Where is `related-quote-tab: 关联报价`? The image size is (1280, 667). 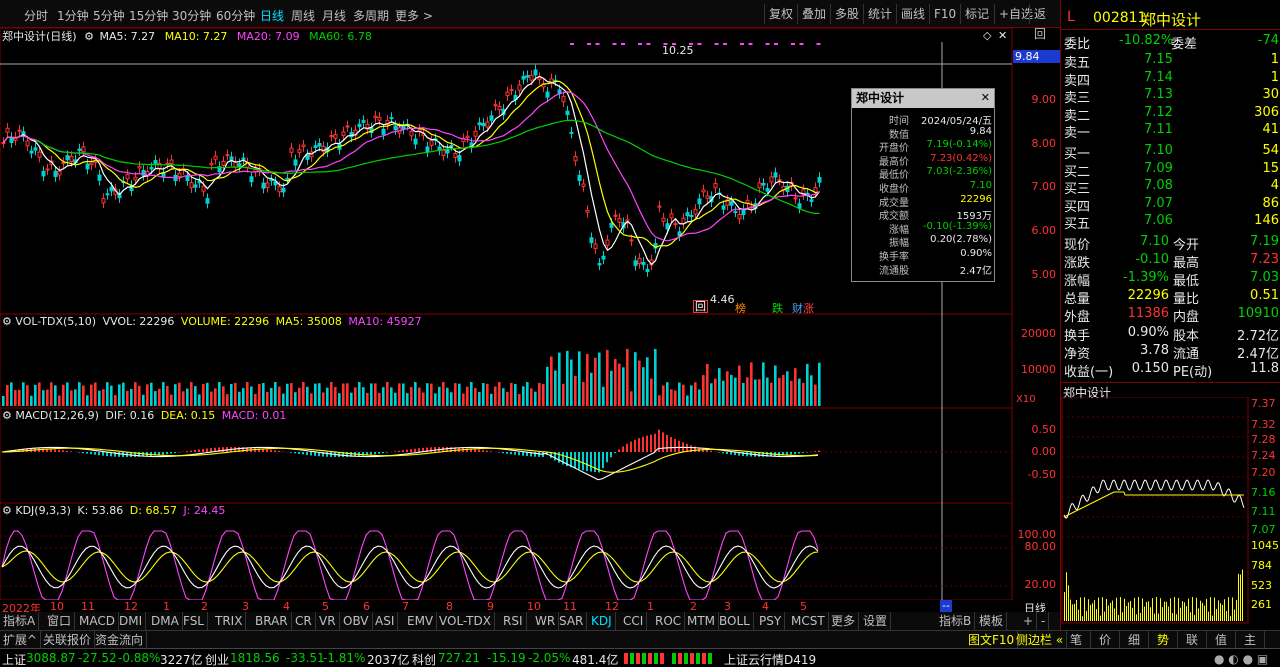
related-quote-tab: 关联报价 is located at coordinates (68, 640).